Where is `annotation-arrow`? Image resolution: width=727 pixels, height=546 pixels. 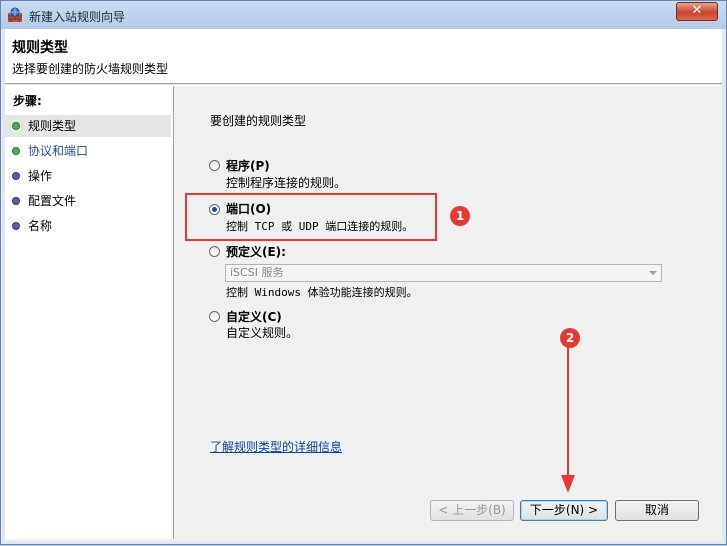
annotation-arrow is located at coordinates (568, 420).